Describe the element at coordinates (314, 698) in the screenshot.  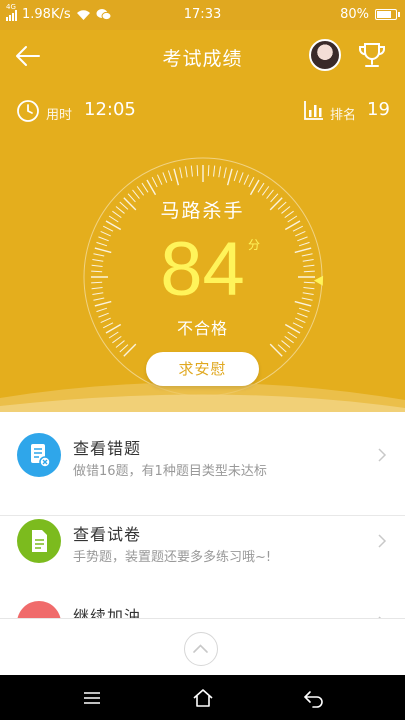
I see `back-icon` at that location.